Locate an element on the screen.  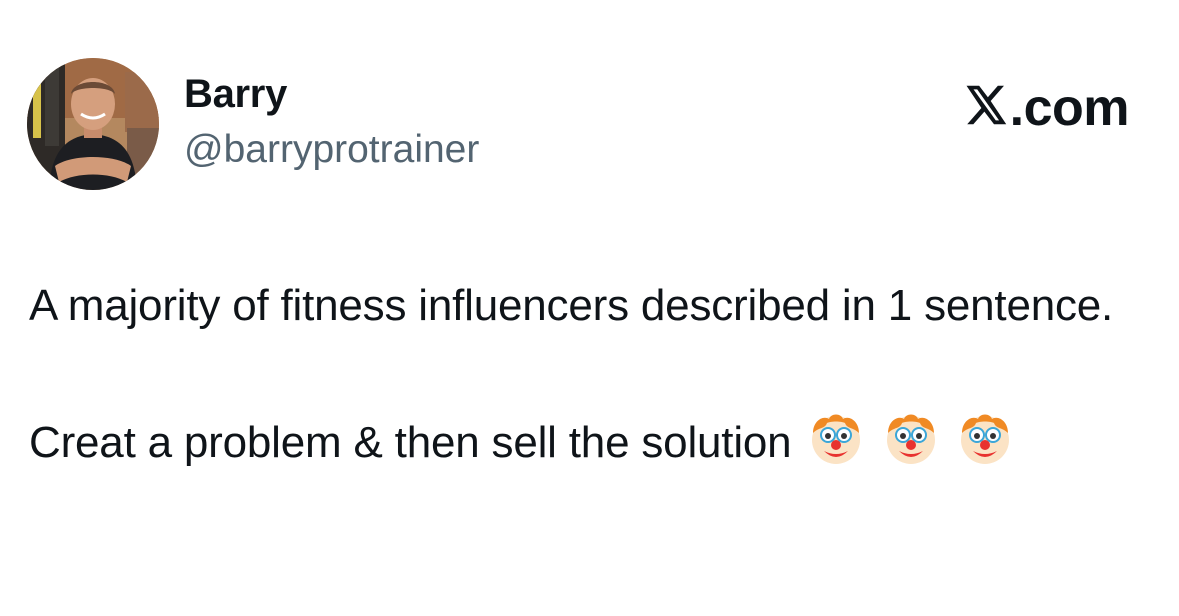
display-name: Barry is located at coordinates (235, 94).